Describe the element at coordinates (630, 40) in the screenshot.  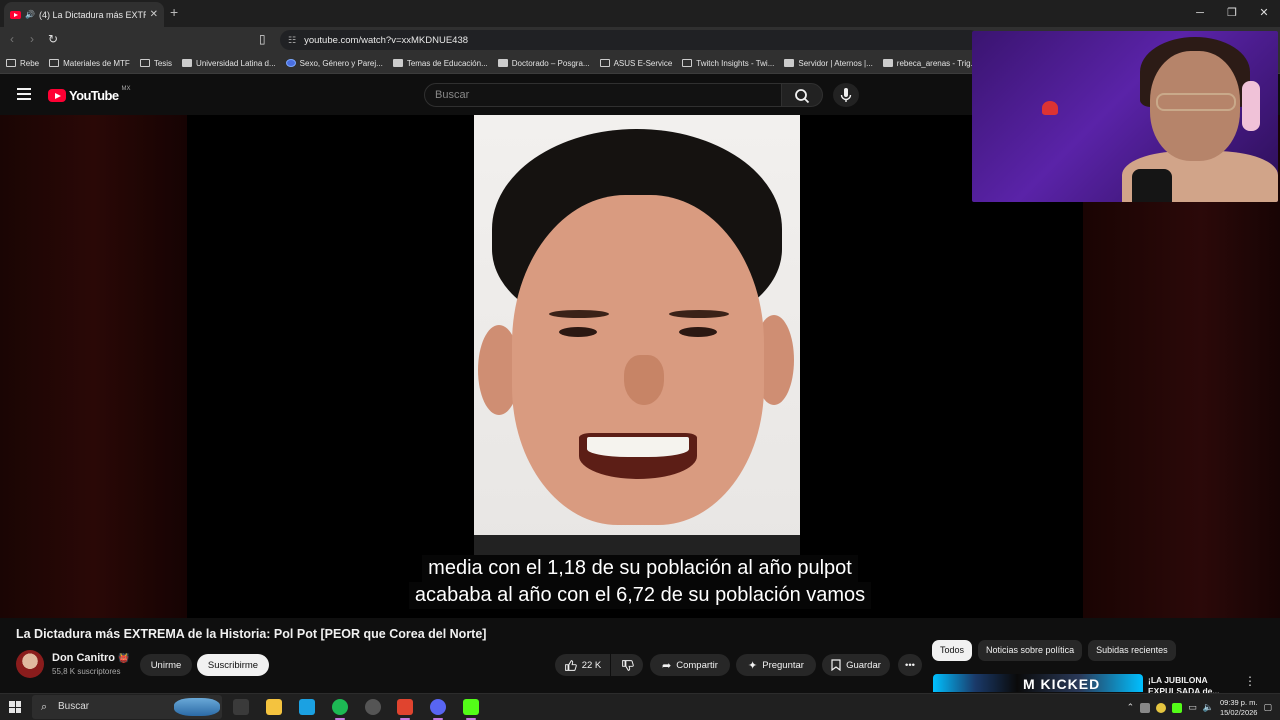
I see `address-bar: ☷ youtube.com/watch?v=xxMKDNUE438` at that location.